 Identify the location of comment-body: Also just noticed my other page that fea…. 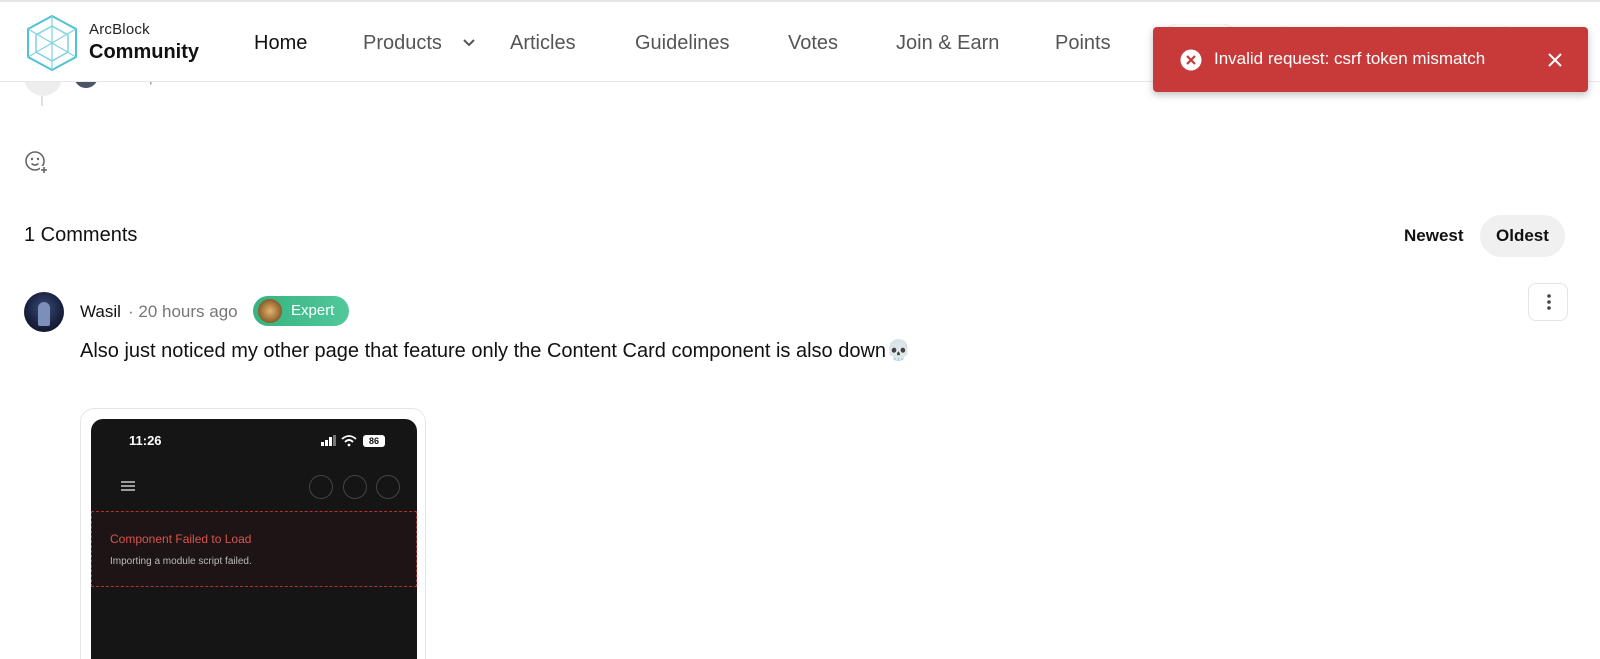
(495, 351).